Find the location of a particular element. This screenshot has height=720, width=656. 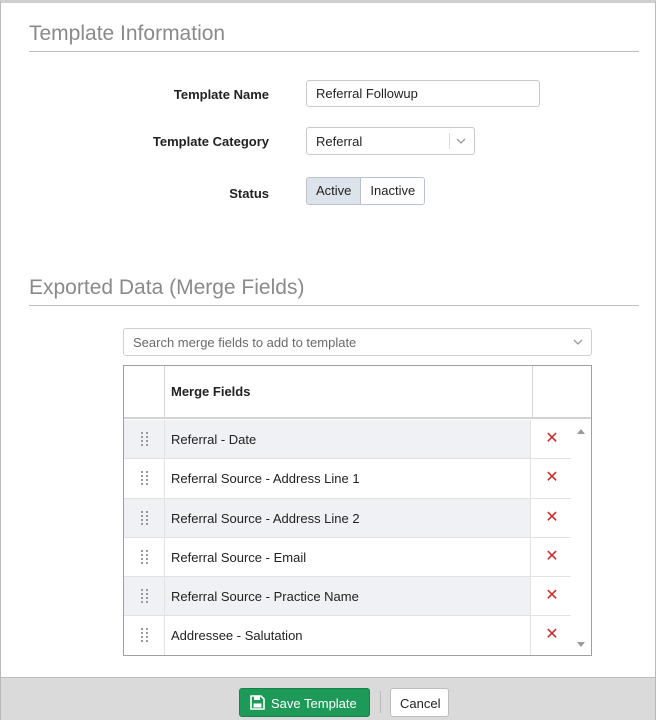

merge-field-search-placeholder: Search merge fields to add to template is located at coordinates (245, 342).